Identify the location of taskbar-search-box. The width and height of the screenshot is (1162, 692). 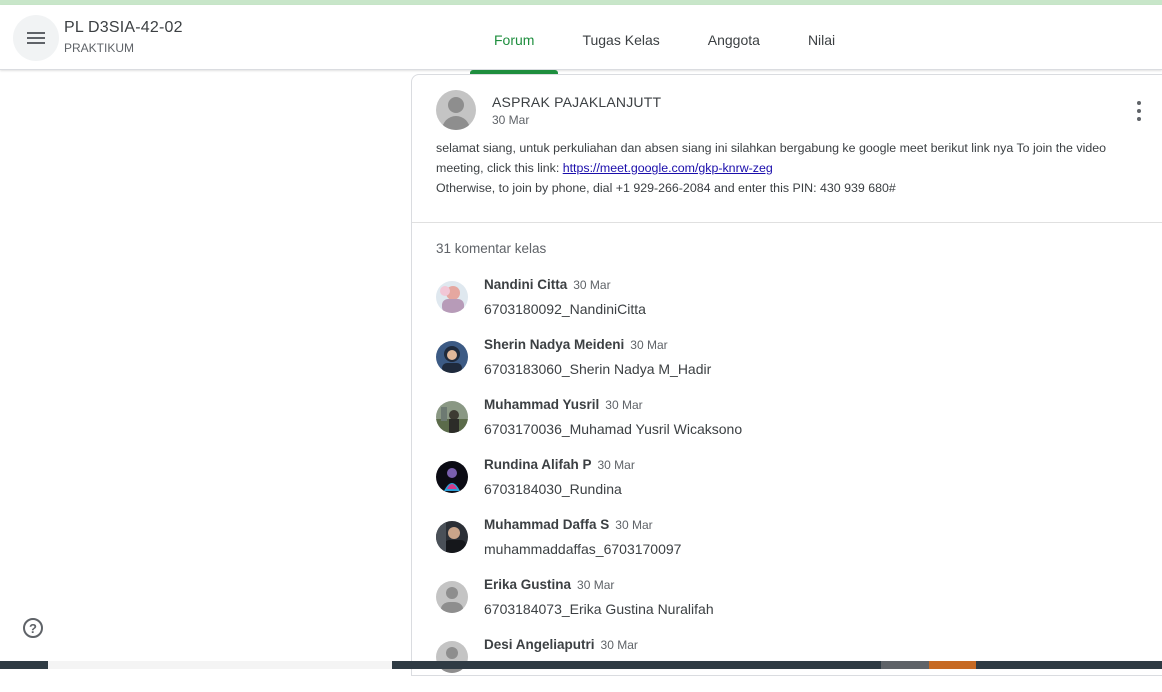
(220, 665).